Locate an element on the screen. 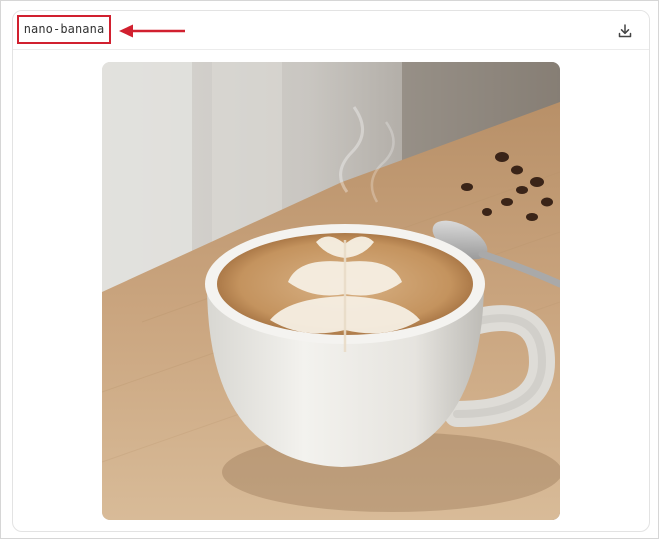 The width and height of the screenshot is (659, 539). download-button is located at coordinates (625, 31).